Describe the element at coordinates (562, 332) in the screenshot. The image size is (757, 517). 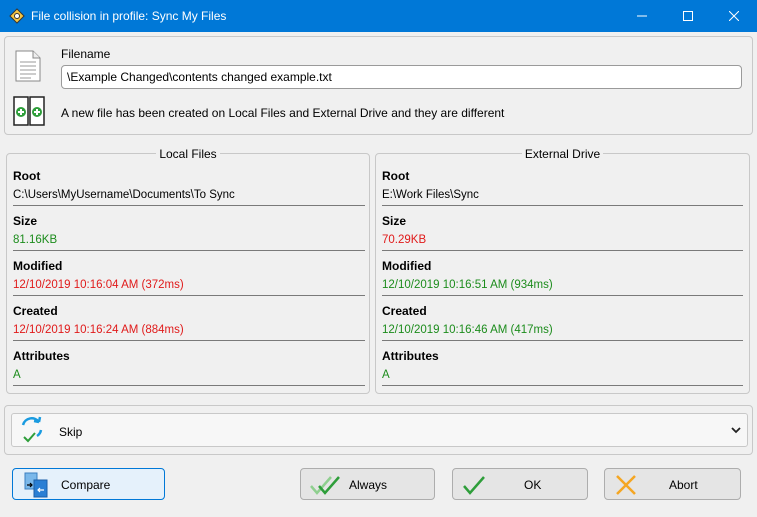
I see `external-created-value: 12/10/2019 10:16:46 AM (417ms)` at that location.